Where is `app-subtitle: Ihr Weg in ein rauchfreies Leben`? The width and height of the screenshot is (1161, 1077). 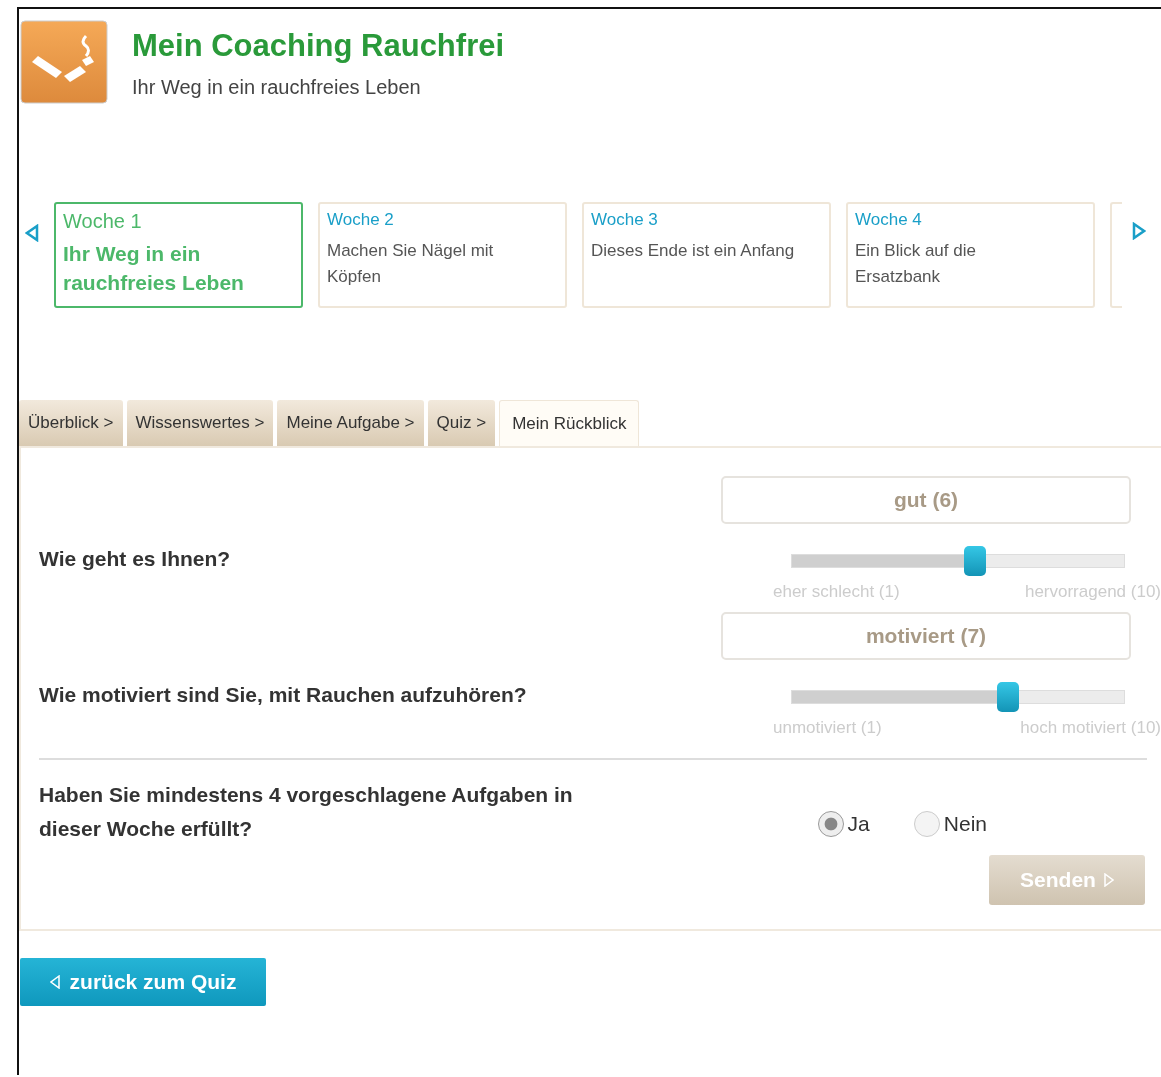
app-subtitle: Ihr Weg in ein rauchfreies Leben is located at coordinates (277, 87).